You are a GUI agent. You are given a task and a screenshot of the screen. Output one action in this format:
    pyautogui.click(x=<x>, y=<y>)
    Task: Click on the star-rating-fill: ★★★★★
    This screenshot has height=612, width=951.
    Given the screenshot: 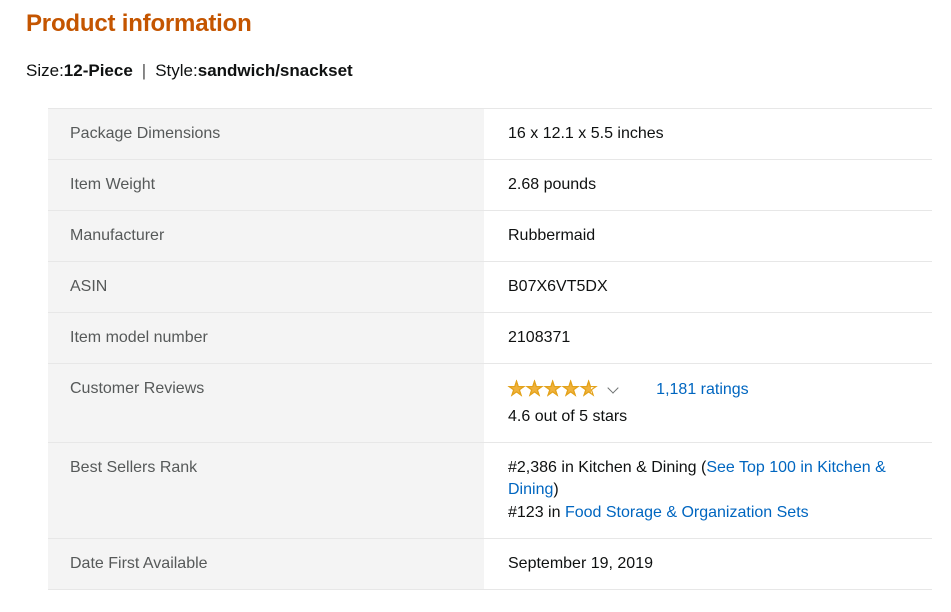 What is the action you would take?
    pyautogui.click(x=549, y=389)
    